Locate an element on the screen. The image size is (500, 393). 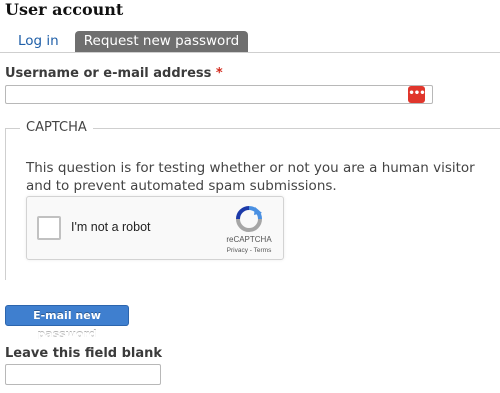
username-label-text: Username or e-mail address is located at coordinates (108, 73).